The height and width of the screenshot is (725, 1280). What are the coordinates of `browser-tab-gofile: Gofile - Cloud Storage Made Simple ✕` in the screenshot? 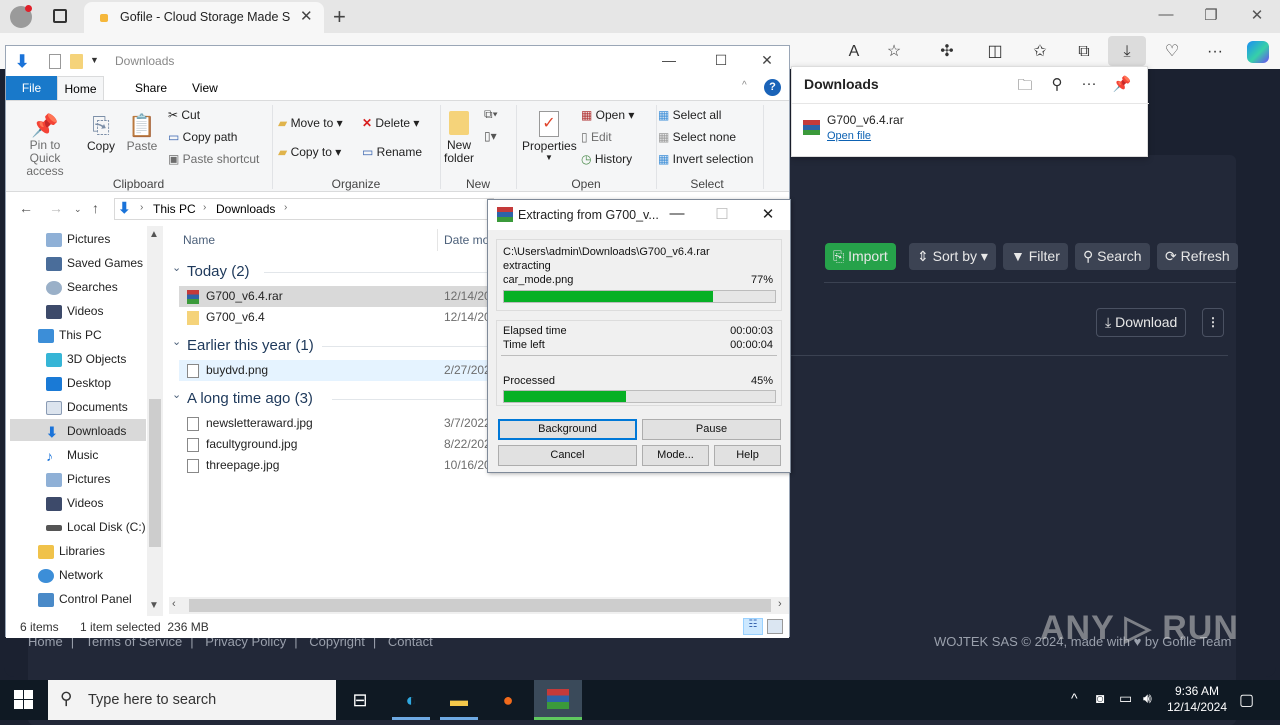 It's located at (204, 17).